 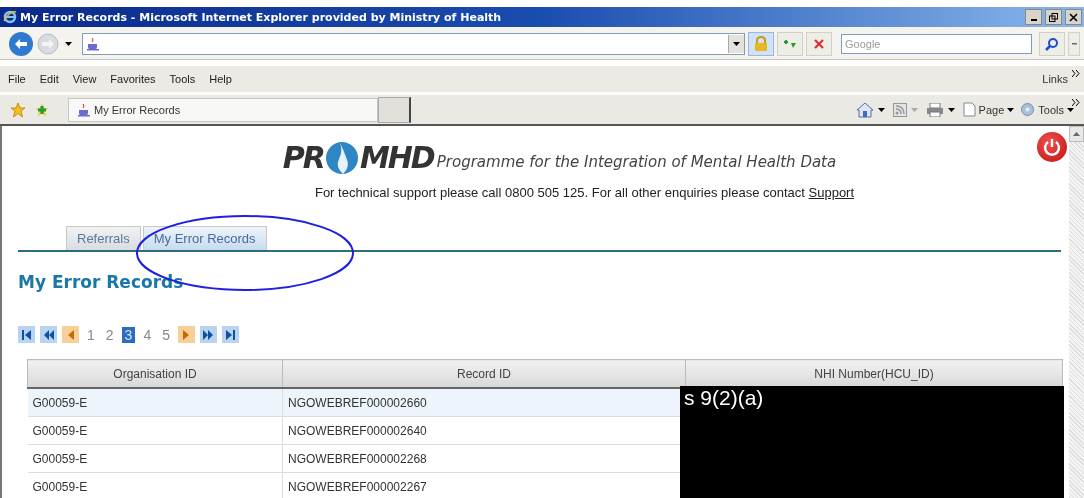 What do you see at coordinates (84, 79) in the screenshot?
I see `menu-item: View` at bounding box center [84, 79].